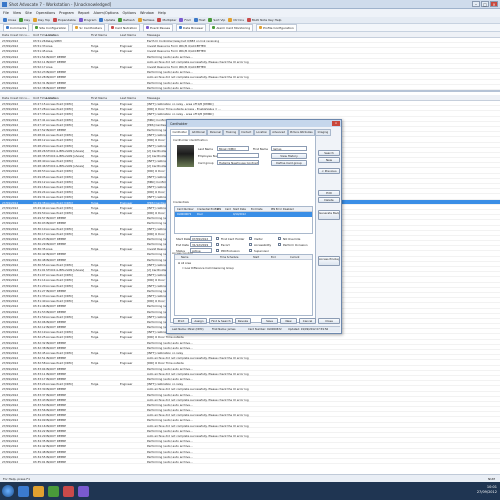 The width and height of the screenshot is (500, 500). I want to click on toolbar-close: Close, so click(9, 20).